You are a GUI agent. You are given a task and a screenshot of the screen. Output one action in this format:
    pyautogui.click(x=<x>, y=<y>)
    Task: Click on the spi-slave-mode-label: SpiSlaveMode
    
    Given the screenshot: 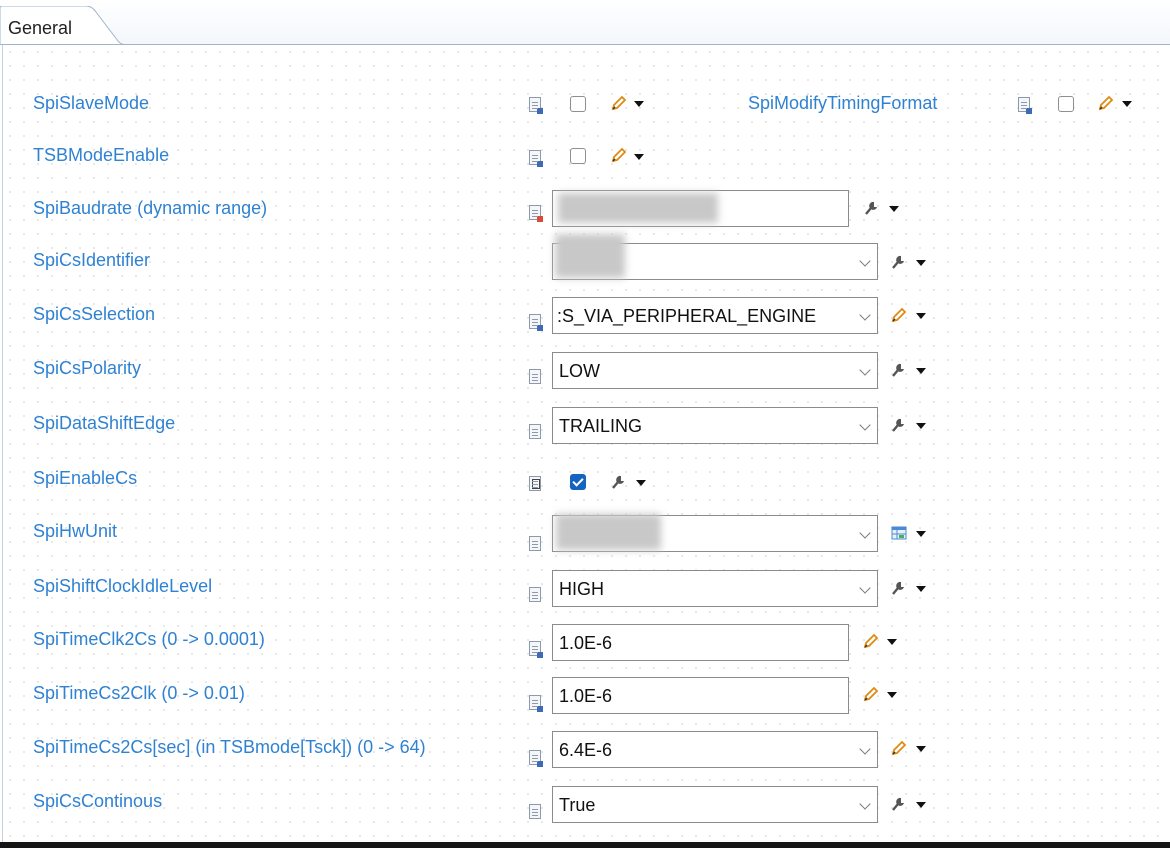 What is the action you would take?
    pyautogui.click(x=91, y=103)
    